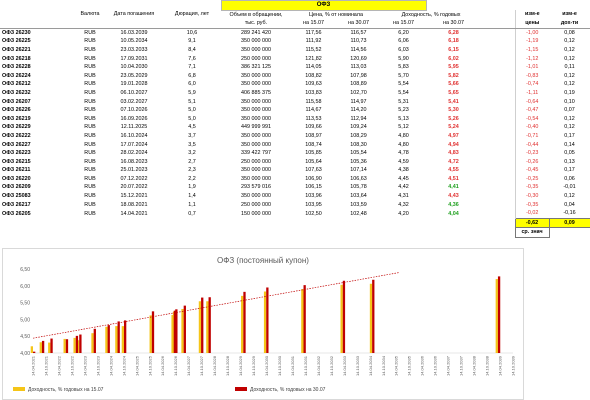  I want to click on cell-date: 15.12.2021, so click(134, 196).